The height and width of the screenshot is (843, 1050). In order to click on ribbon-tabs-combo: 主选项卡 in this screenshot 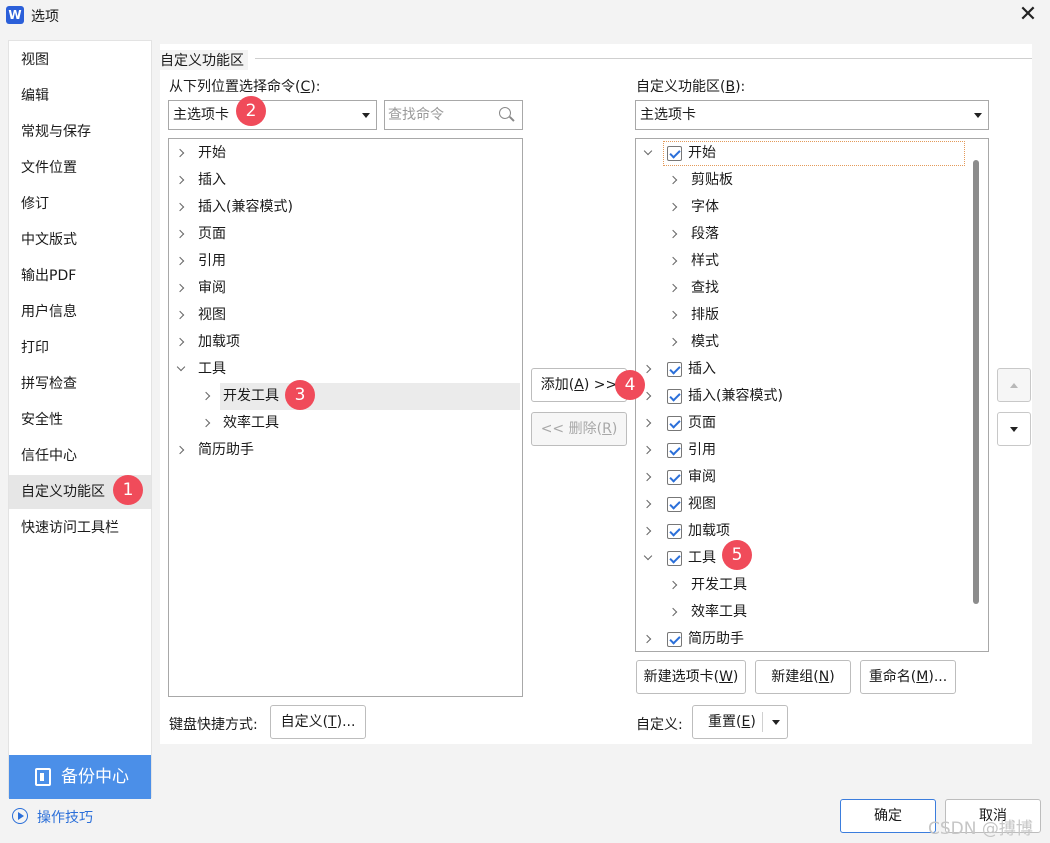, I will do `click(812, 115)`.